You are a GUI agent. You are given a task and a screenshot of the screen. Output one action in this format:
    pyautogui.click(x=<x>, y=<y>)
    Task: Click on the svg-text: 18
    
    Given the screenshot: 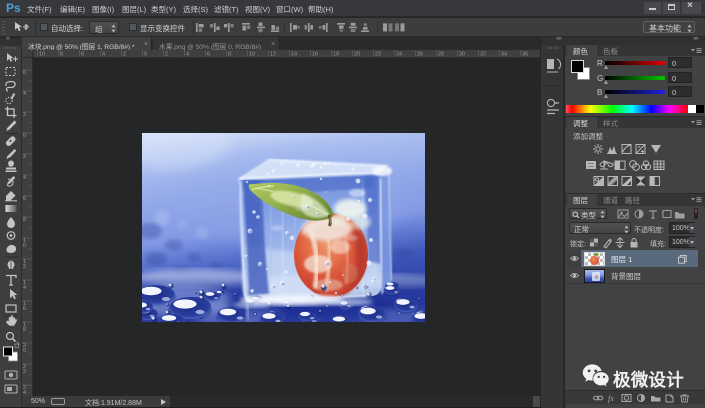 What is the action you would take?
    pyautogui.click(x=336, y=55)
    